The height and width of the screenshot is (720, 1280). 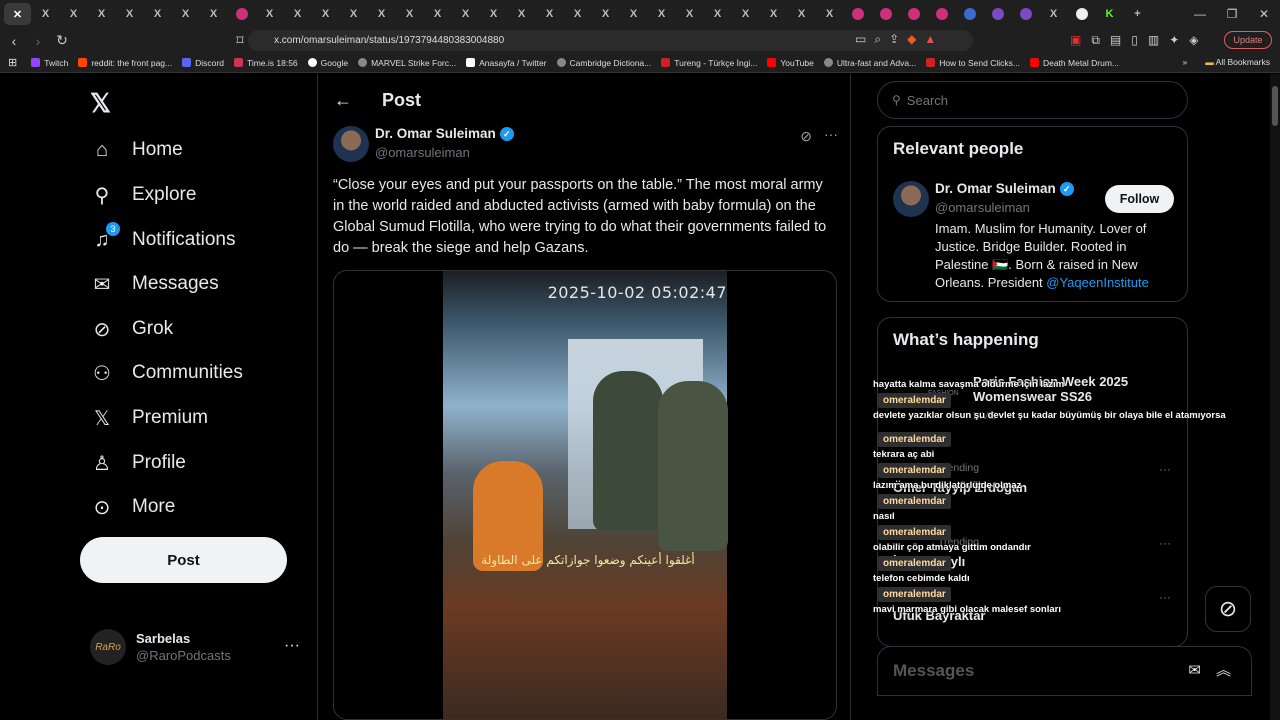 What do you see at coordinates (138, 463) in the screenshot?
I see `nav-profile: ♙ Profile` at bounding box center [138, 463].